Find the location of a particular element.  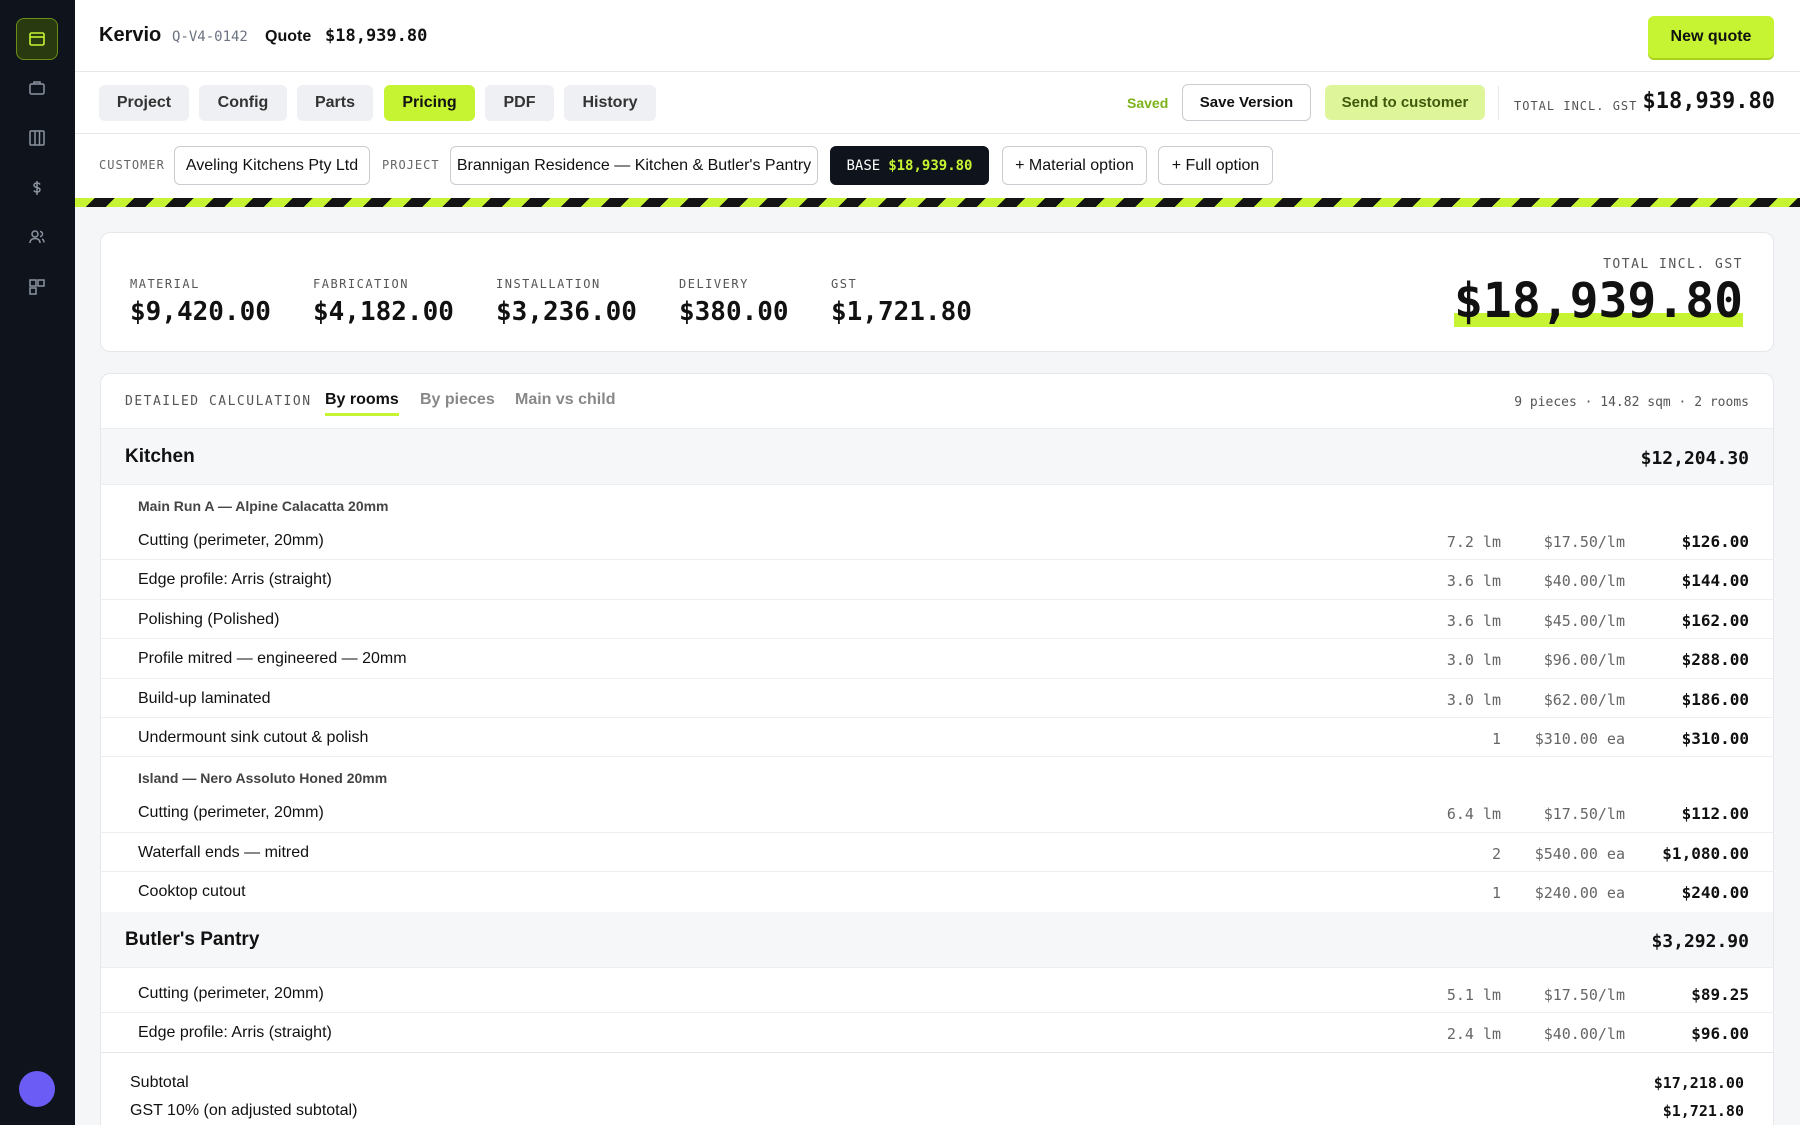

line-item-name: Undermount sink cutout & polish is located at coordinates (253, 737).